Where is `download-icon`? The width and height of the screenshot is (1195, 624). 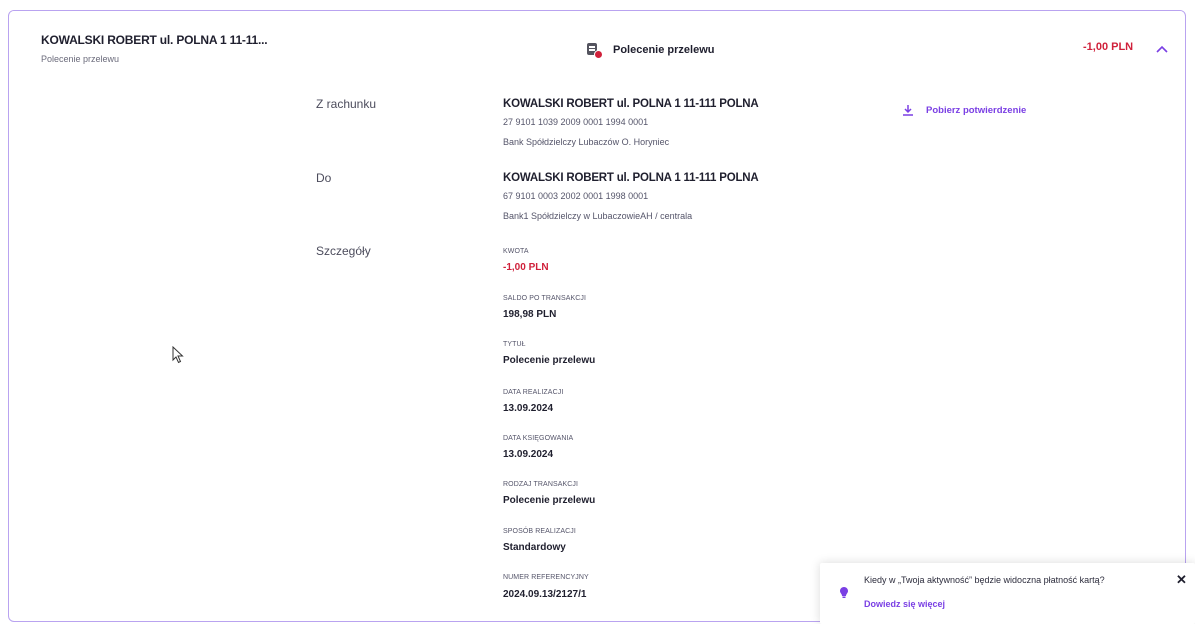
download-icon is located at coordinates (908, 110).